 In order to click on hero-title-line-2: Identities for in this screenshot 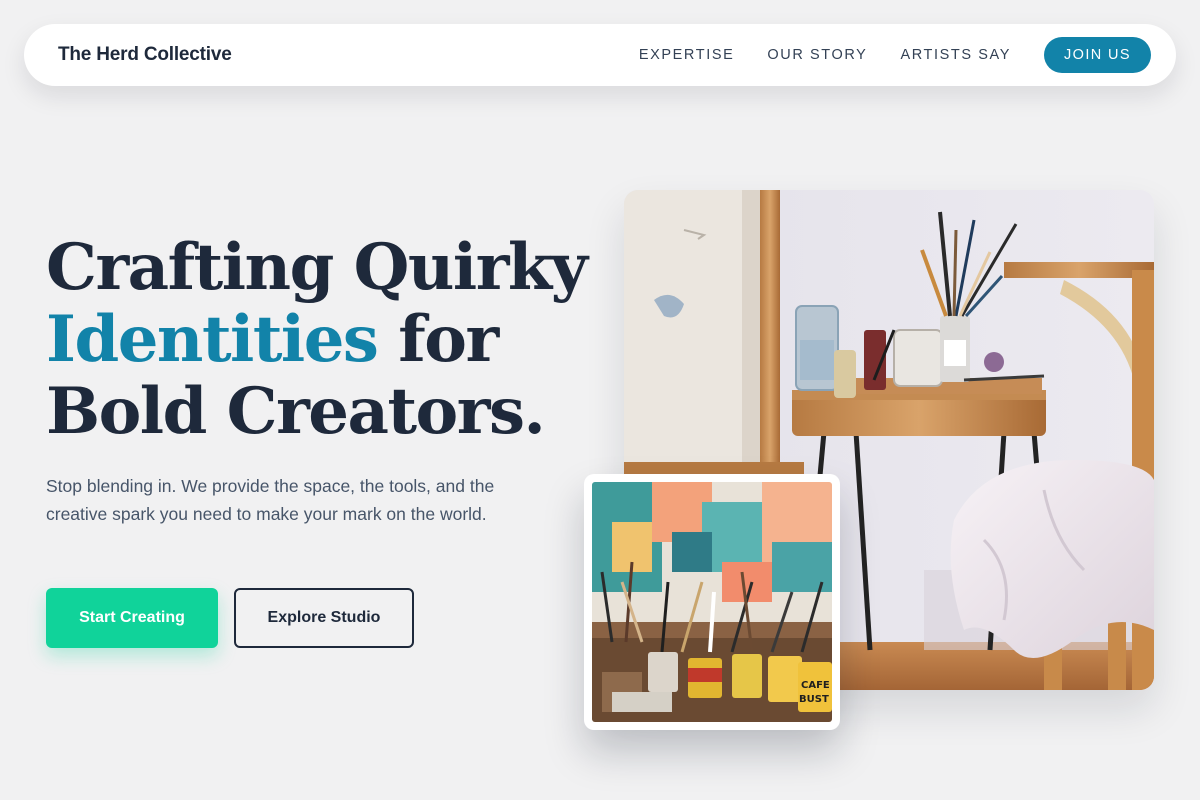, I will do `click(326, 340)`.